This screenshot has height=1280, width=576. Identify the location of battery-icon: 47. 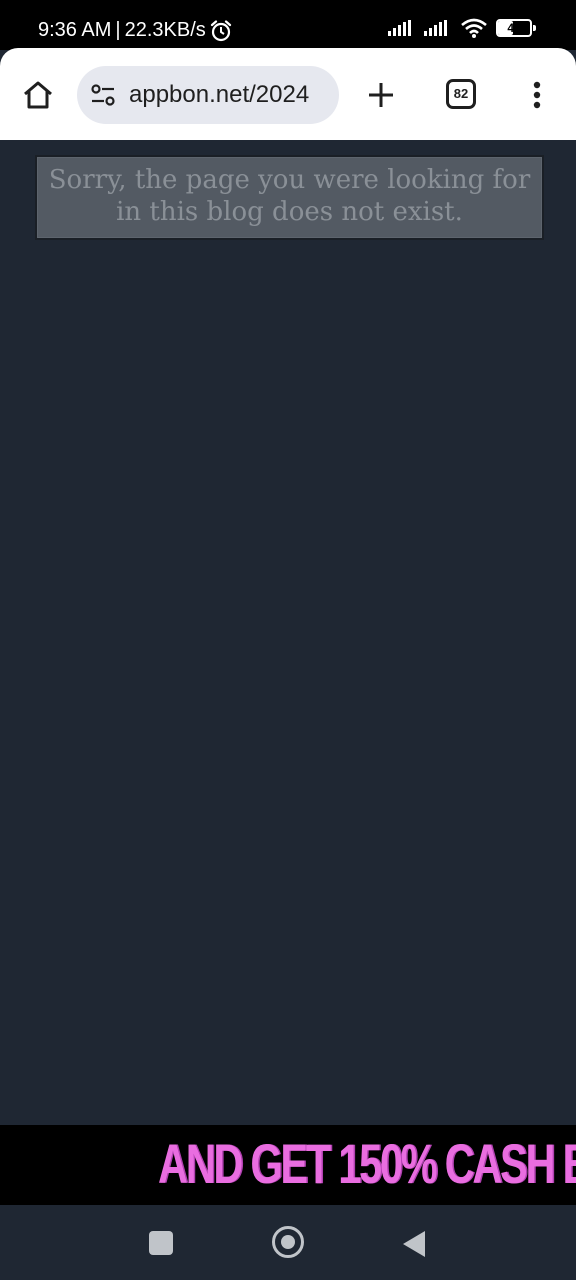
(516, 28).